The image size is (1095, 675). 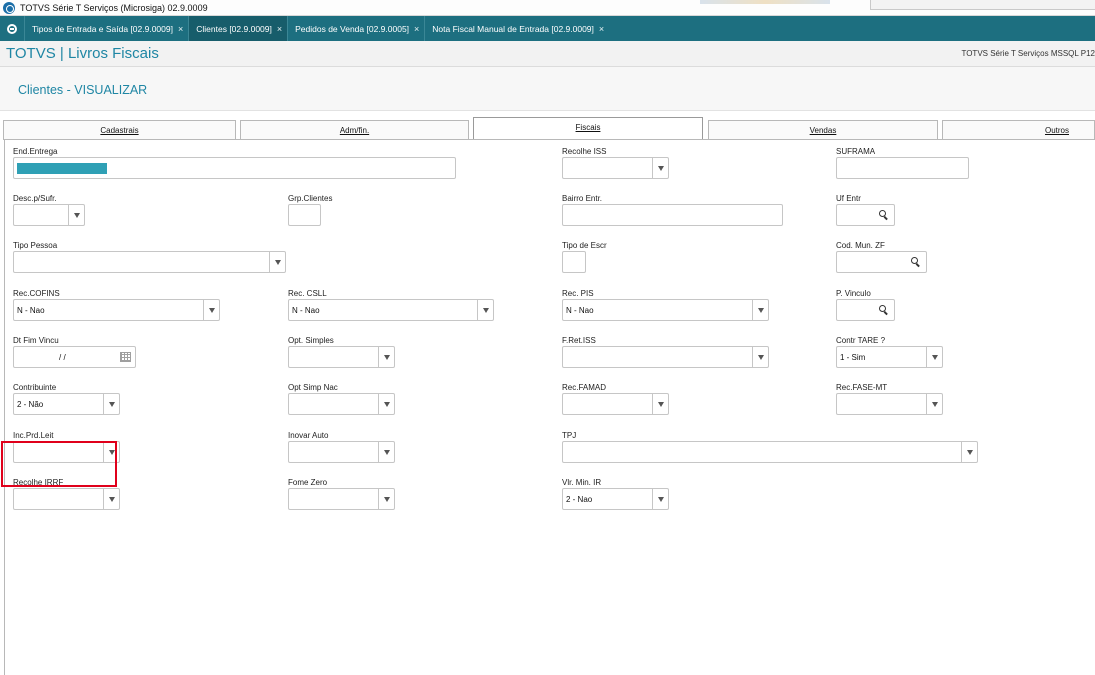 What do you see at coordinates (574, 262) in the screenshot?
I see `tipo-escr-input` at bounding box center [574, 262].